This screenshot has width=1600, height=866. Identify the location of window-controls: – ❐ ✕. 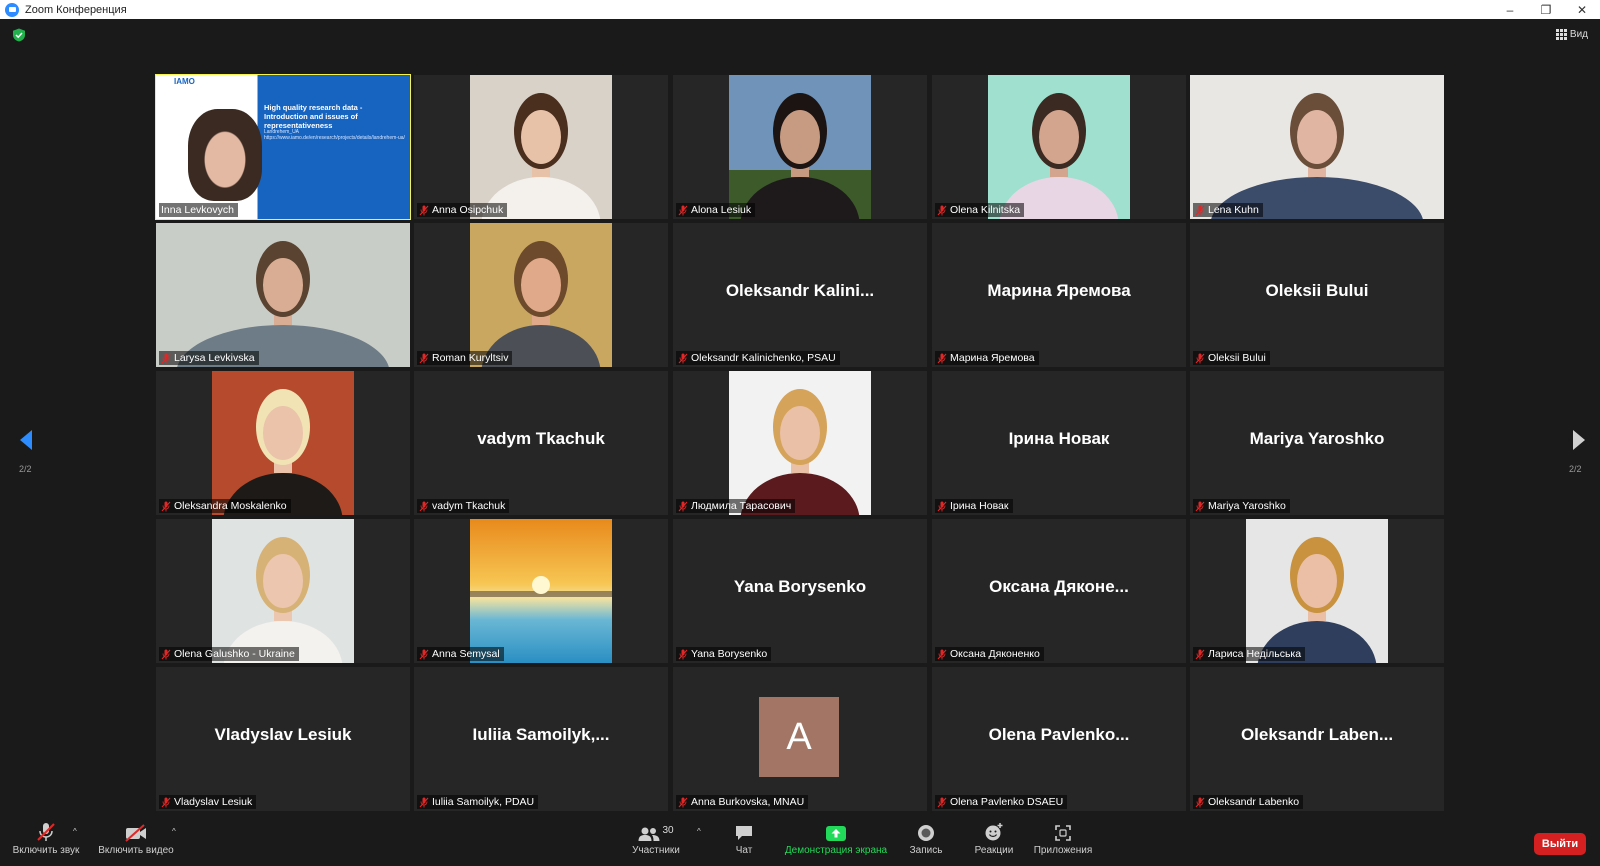
(1546, 9).